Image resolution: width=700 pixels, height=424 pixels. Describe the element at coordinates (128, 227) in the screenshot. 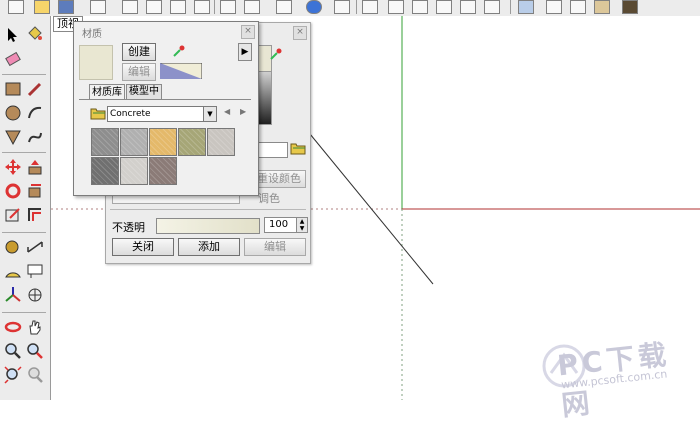

I see `opacity-label: 不透明` at that location.